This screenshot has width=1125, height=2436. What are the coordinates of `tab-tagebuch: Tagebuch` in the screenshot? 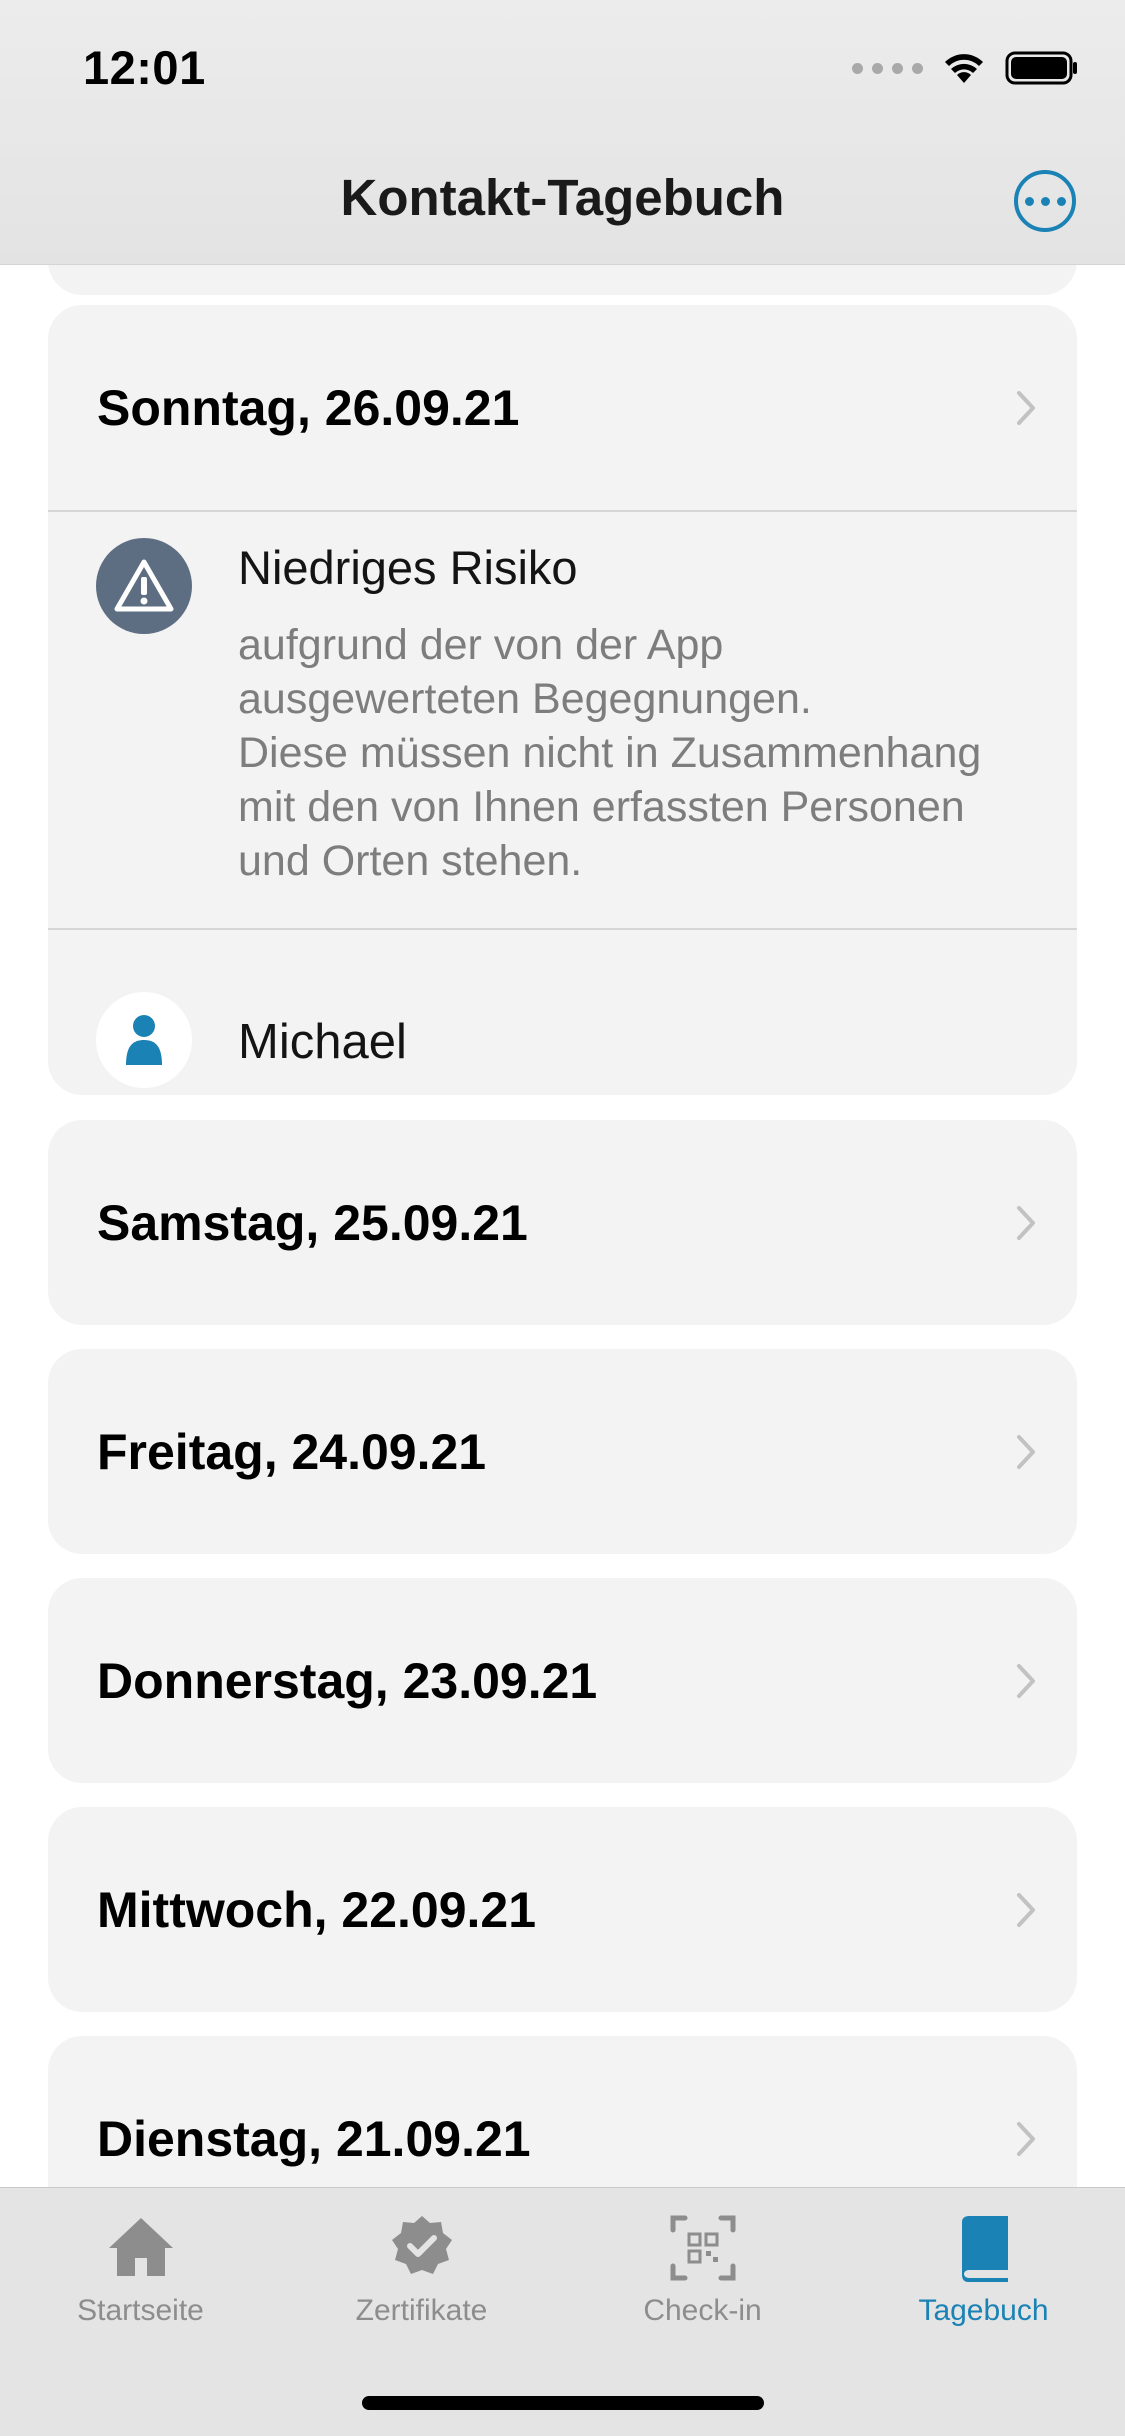 It's located at (983, 2275).